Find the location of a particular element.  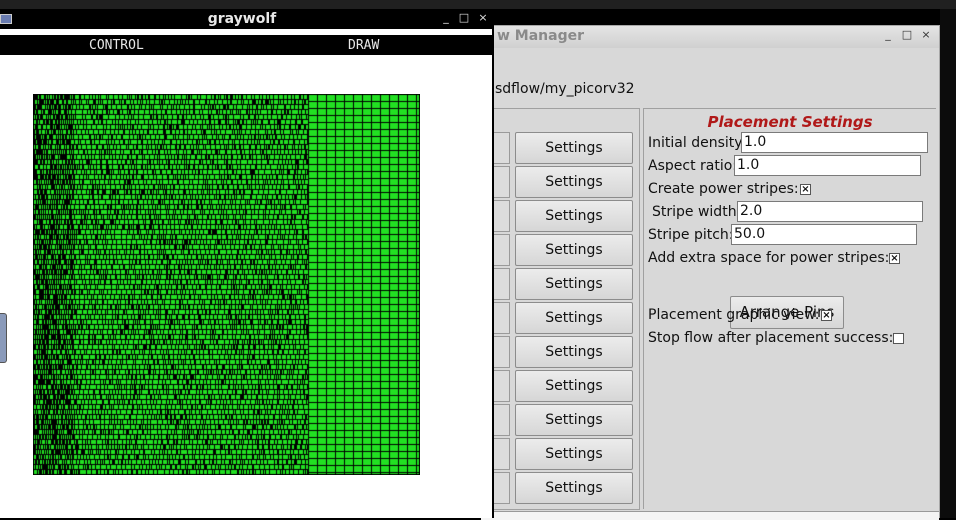

desktop-background is located at coordinates (948, 263).